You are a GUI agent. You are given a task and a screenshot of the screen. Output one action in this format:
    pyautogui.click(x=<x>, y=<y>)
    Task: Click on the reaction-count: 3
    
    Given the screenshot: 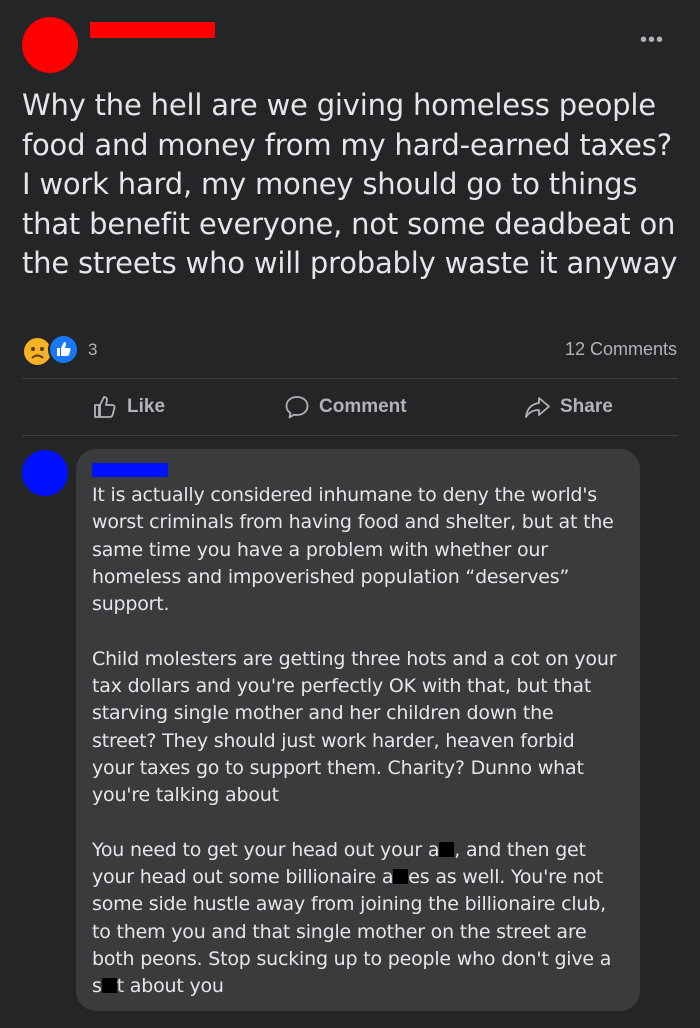 What is the action you would take?
    pyautogui.click(x=93, y=349)
    